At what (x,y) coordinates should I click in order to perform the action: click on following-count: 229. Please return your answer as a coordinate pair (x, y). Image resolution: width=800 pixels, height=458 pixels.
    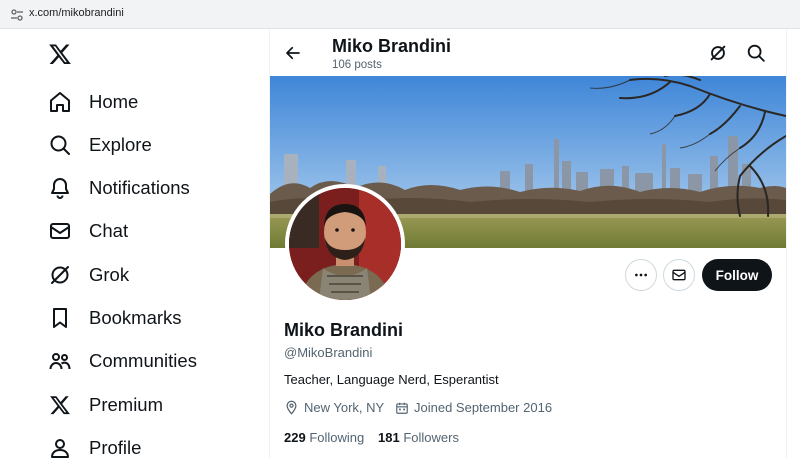
    Looking at the image, I should click on (295, 437).